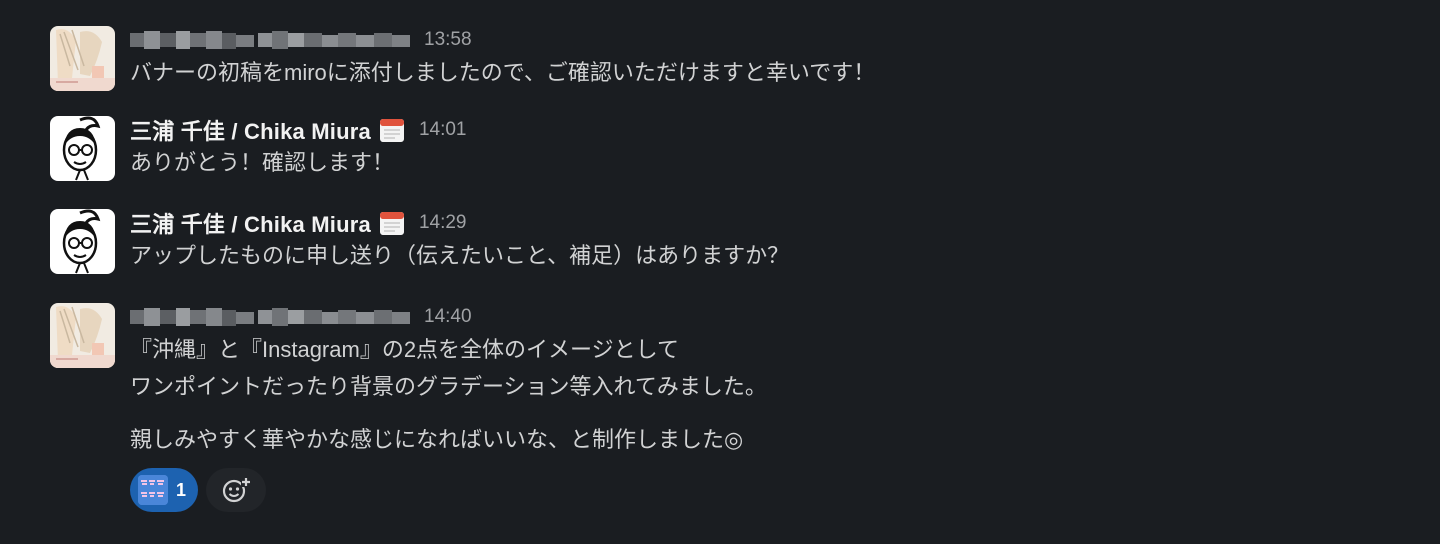 This screenshot has width=1440, height=544. I want to click on add-emoji-icon, so click(237, 490).